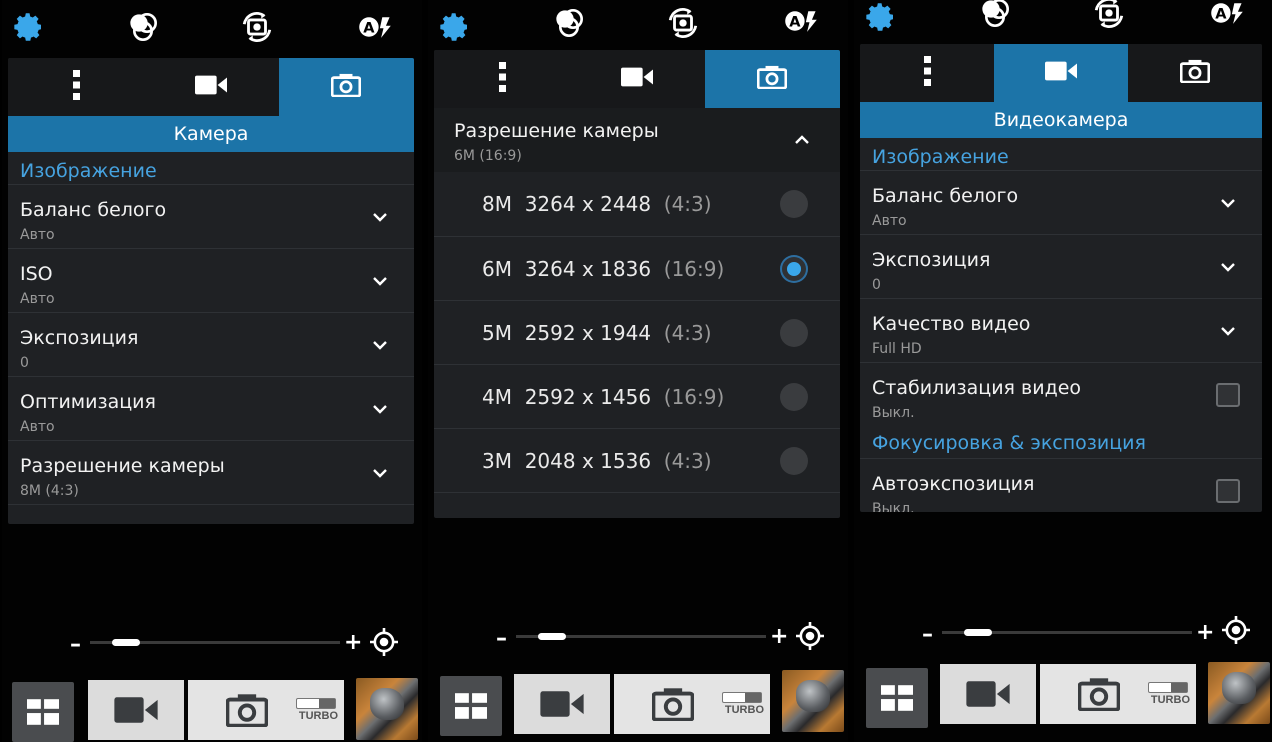 The height and width of the screenshot is (742, 1272). I want to click on option-res: 2048 x 1536, so click(588, 461).